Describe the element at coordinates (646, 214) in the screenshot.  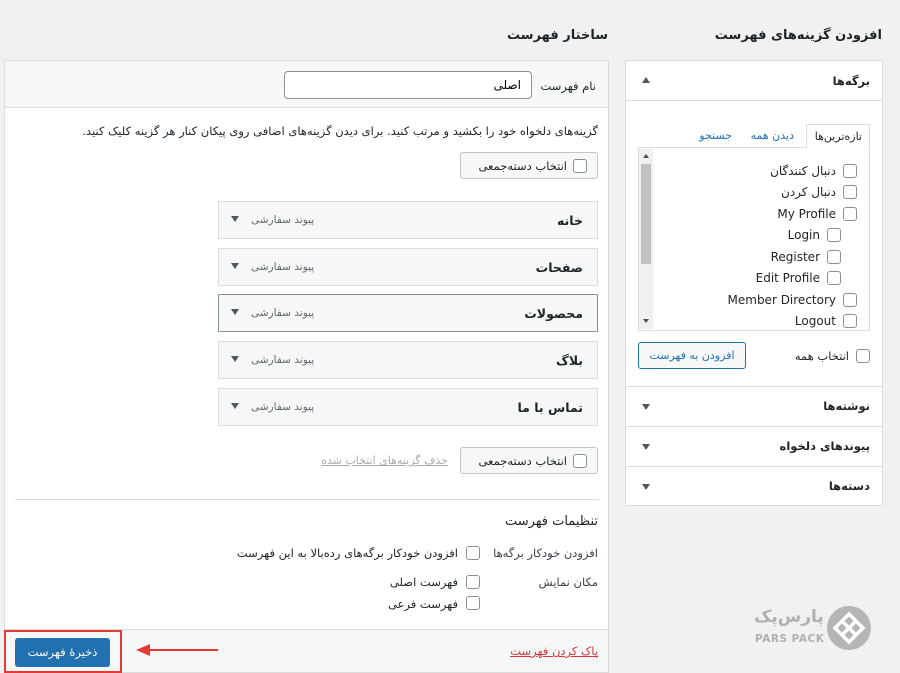
I see `scroll-thumb` at that location.